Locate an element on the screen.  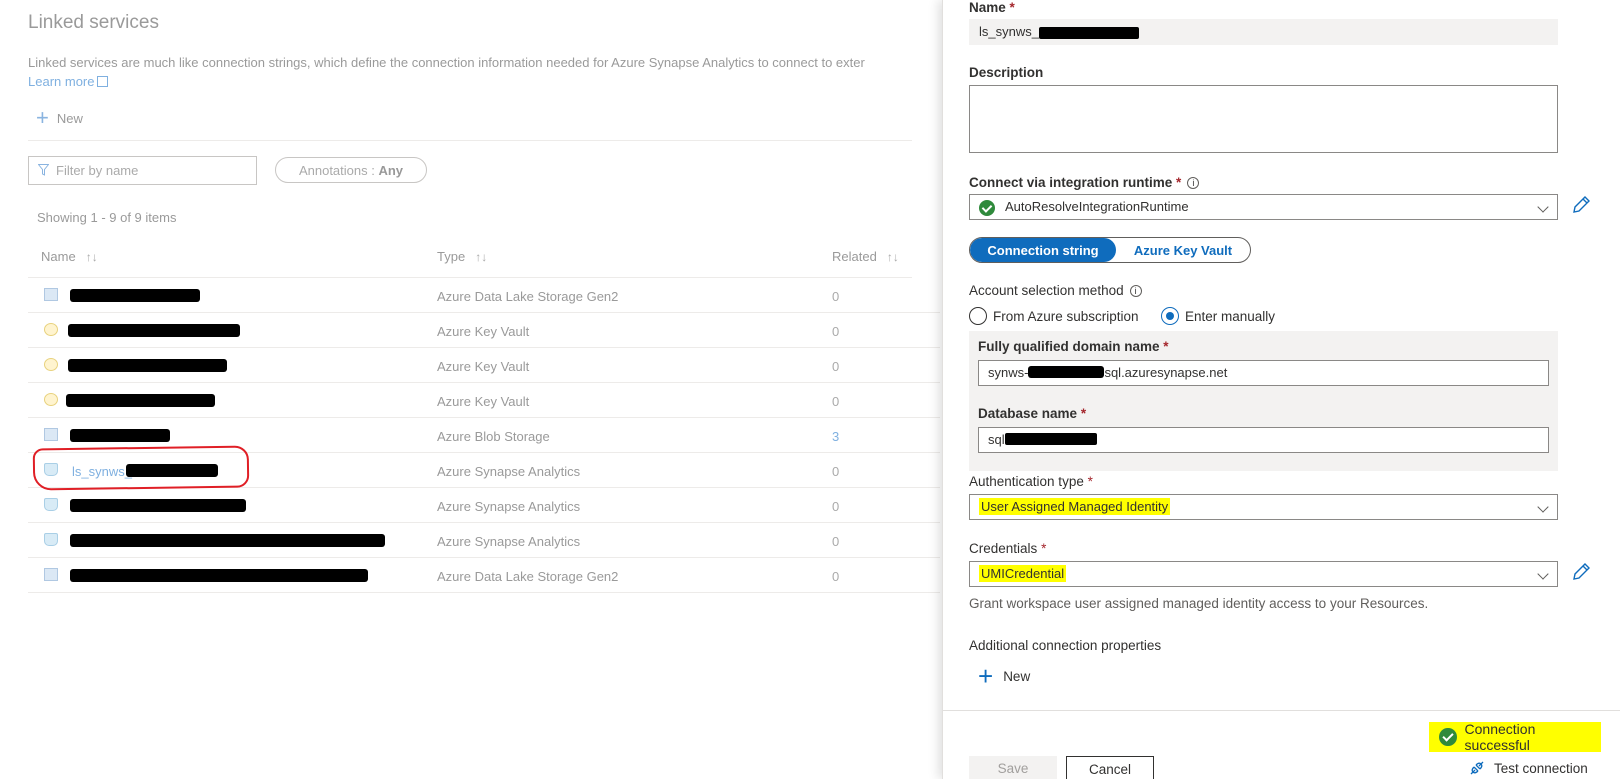
credentials-dropdown: UMICredential is located at coordinates (1263, 574).